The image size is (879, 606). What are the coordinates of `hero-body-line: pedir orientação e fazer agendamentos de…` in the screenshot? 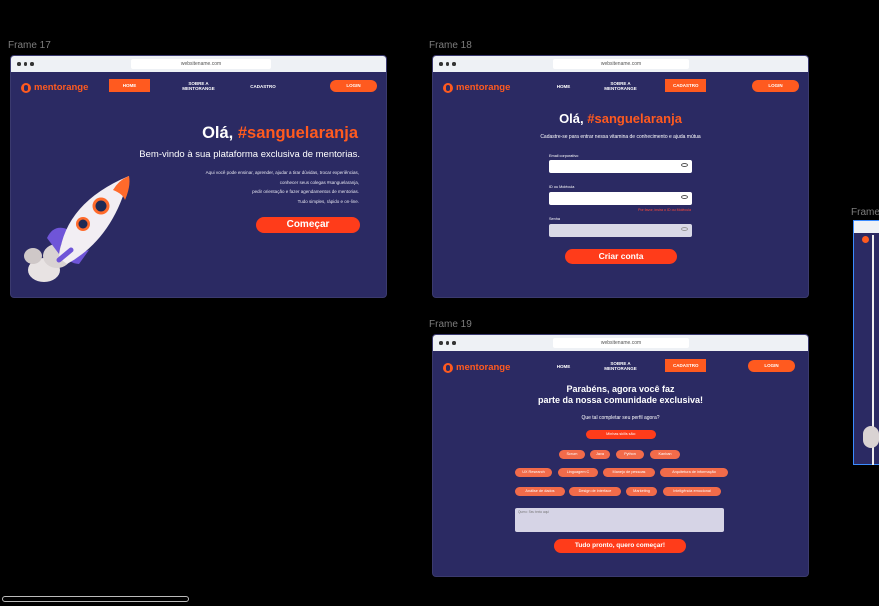 It's located at (305, 191).